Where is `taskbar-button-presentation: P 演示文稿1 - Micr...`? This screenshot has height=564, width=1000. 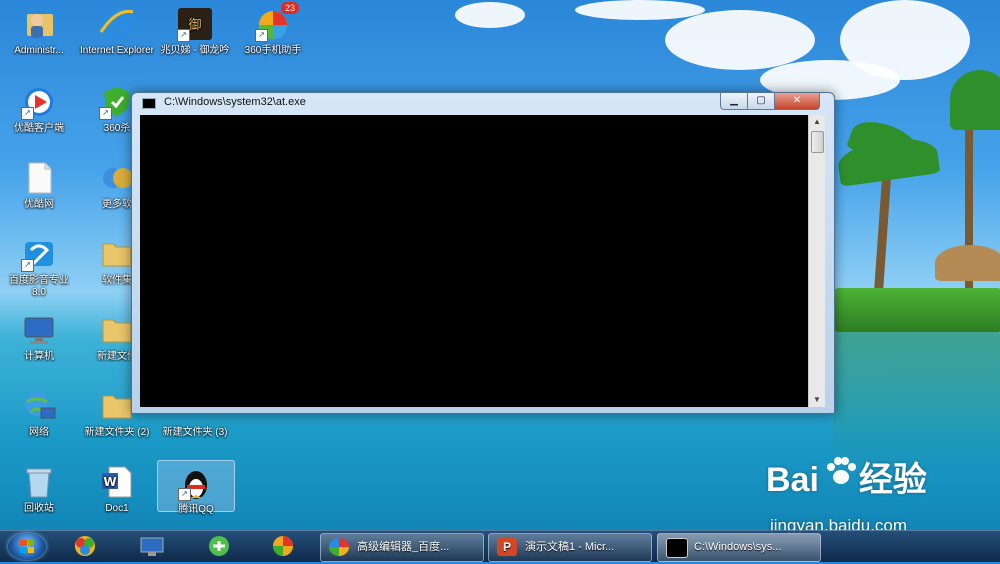 taskbar-button-presentation: P 演示文稿1 - Micr... is located at coordinates (570, 547).